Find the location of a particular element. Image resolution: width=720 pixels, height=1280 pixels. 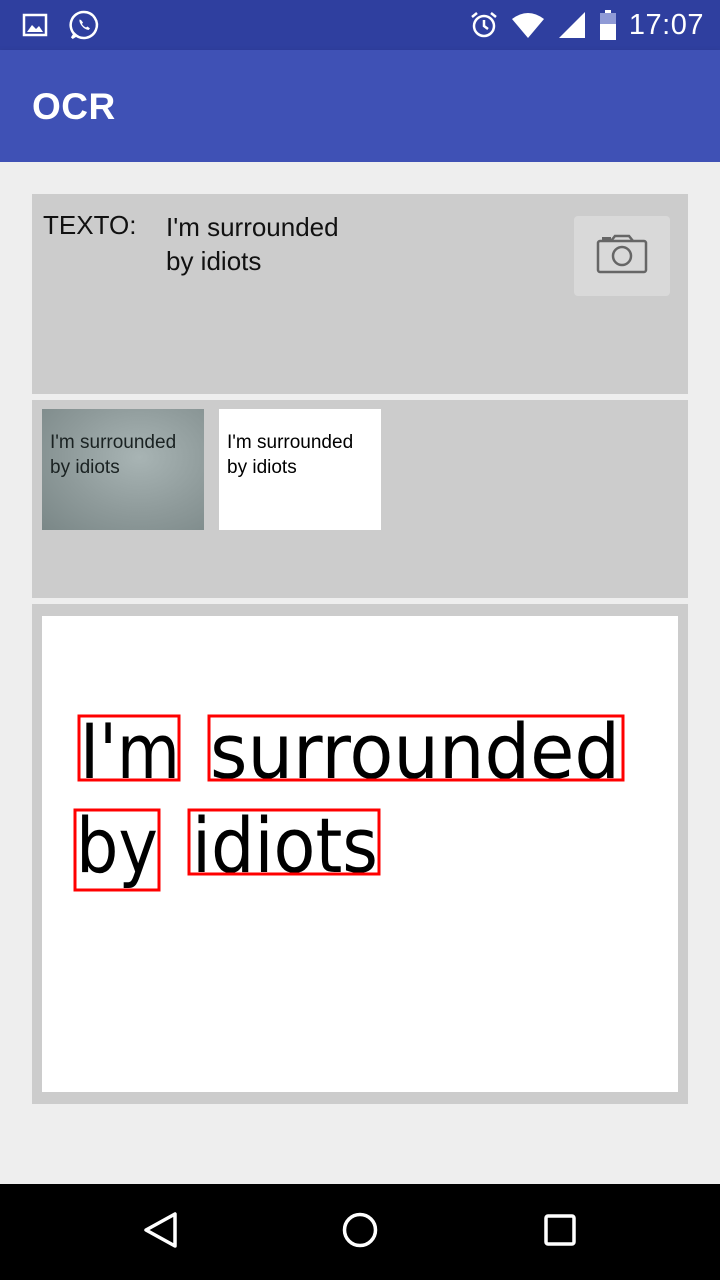

alarm-icon is located at coordinates (484, 25).